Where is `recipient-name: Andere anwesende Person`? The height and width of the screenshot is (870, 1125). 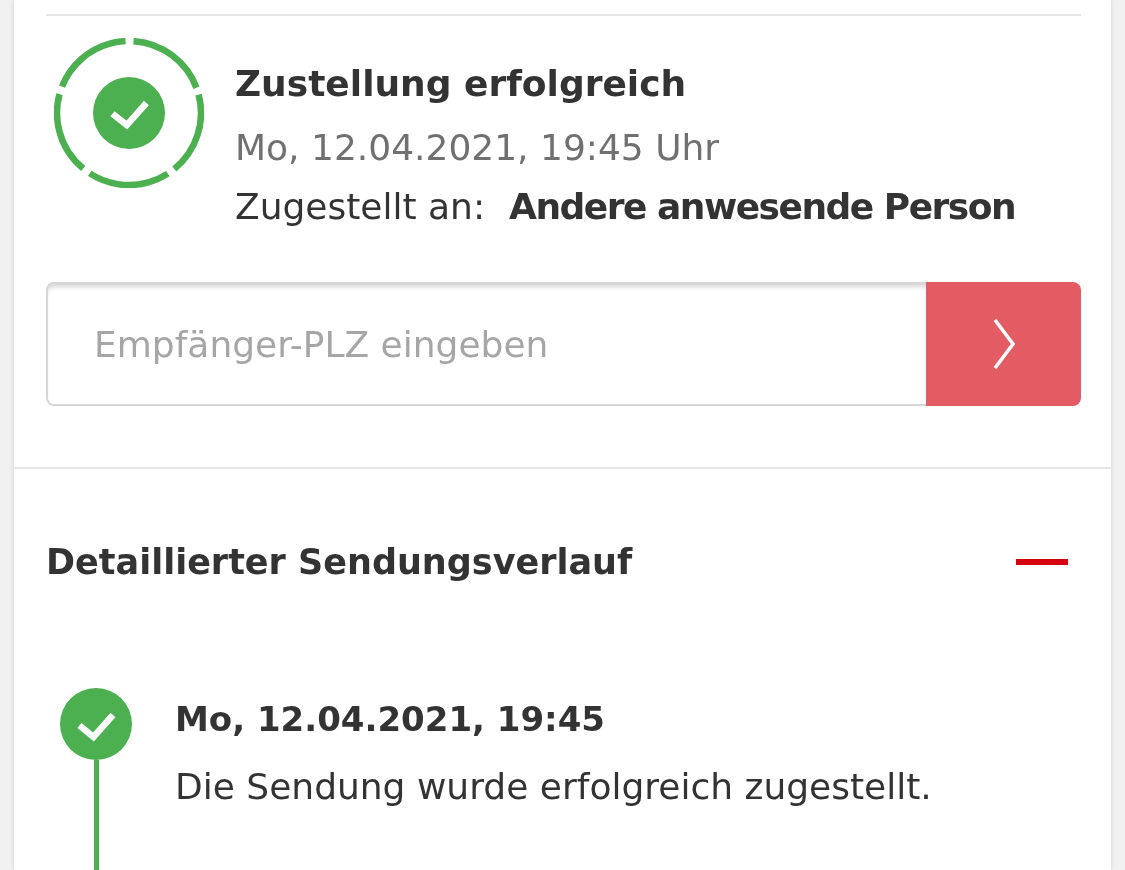 recipient-name: Andere anwesende Person is located at coordinates (762, 207).